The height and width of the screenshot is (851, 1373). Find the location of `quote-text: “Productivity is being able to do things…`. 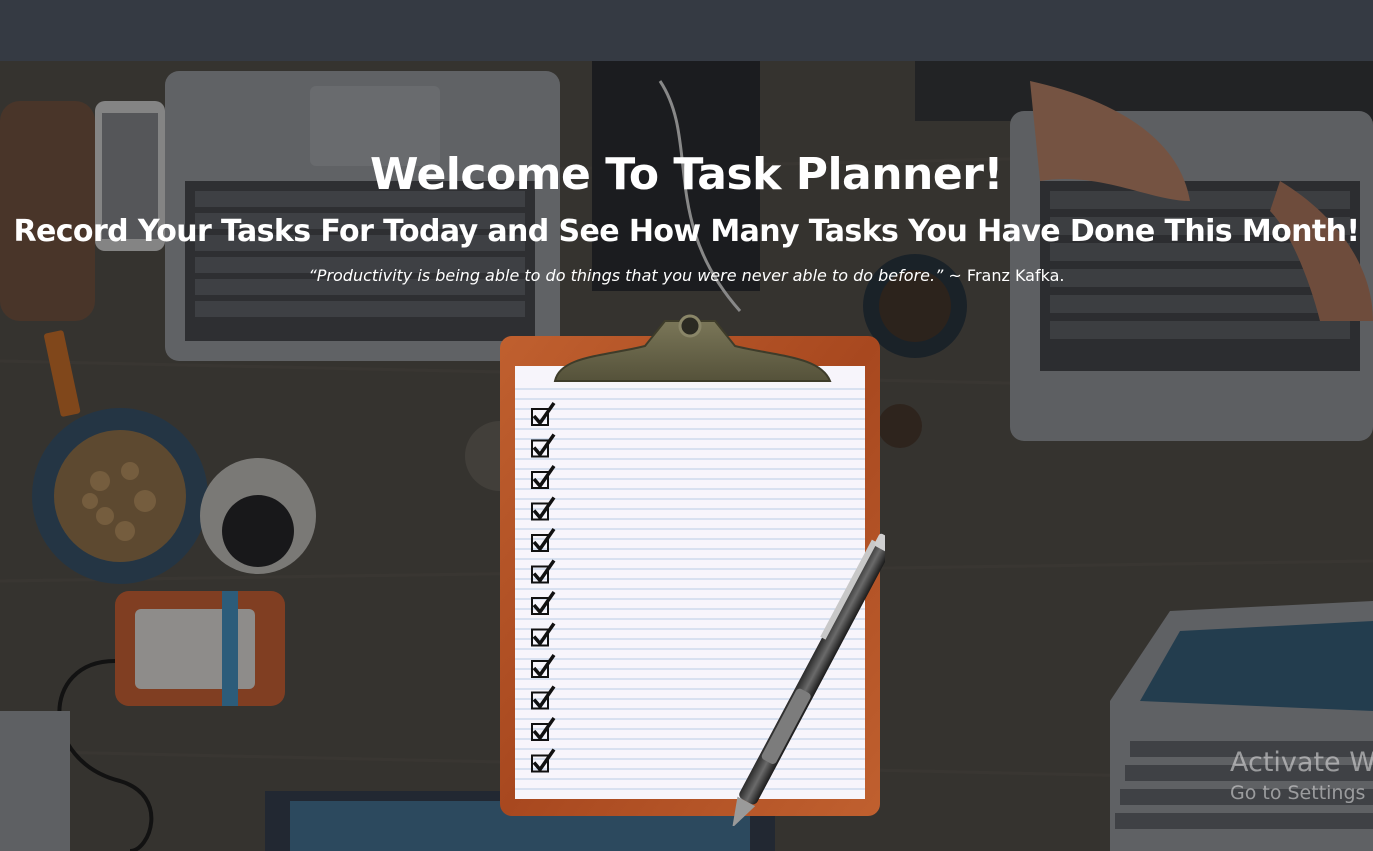

quote-text: “Productivity is being able to do things… is located at coordinates (626, 275).